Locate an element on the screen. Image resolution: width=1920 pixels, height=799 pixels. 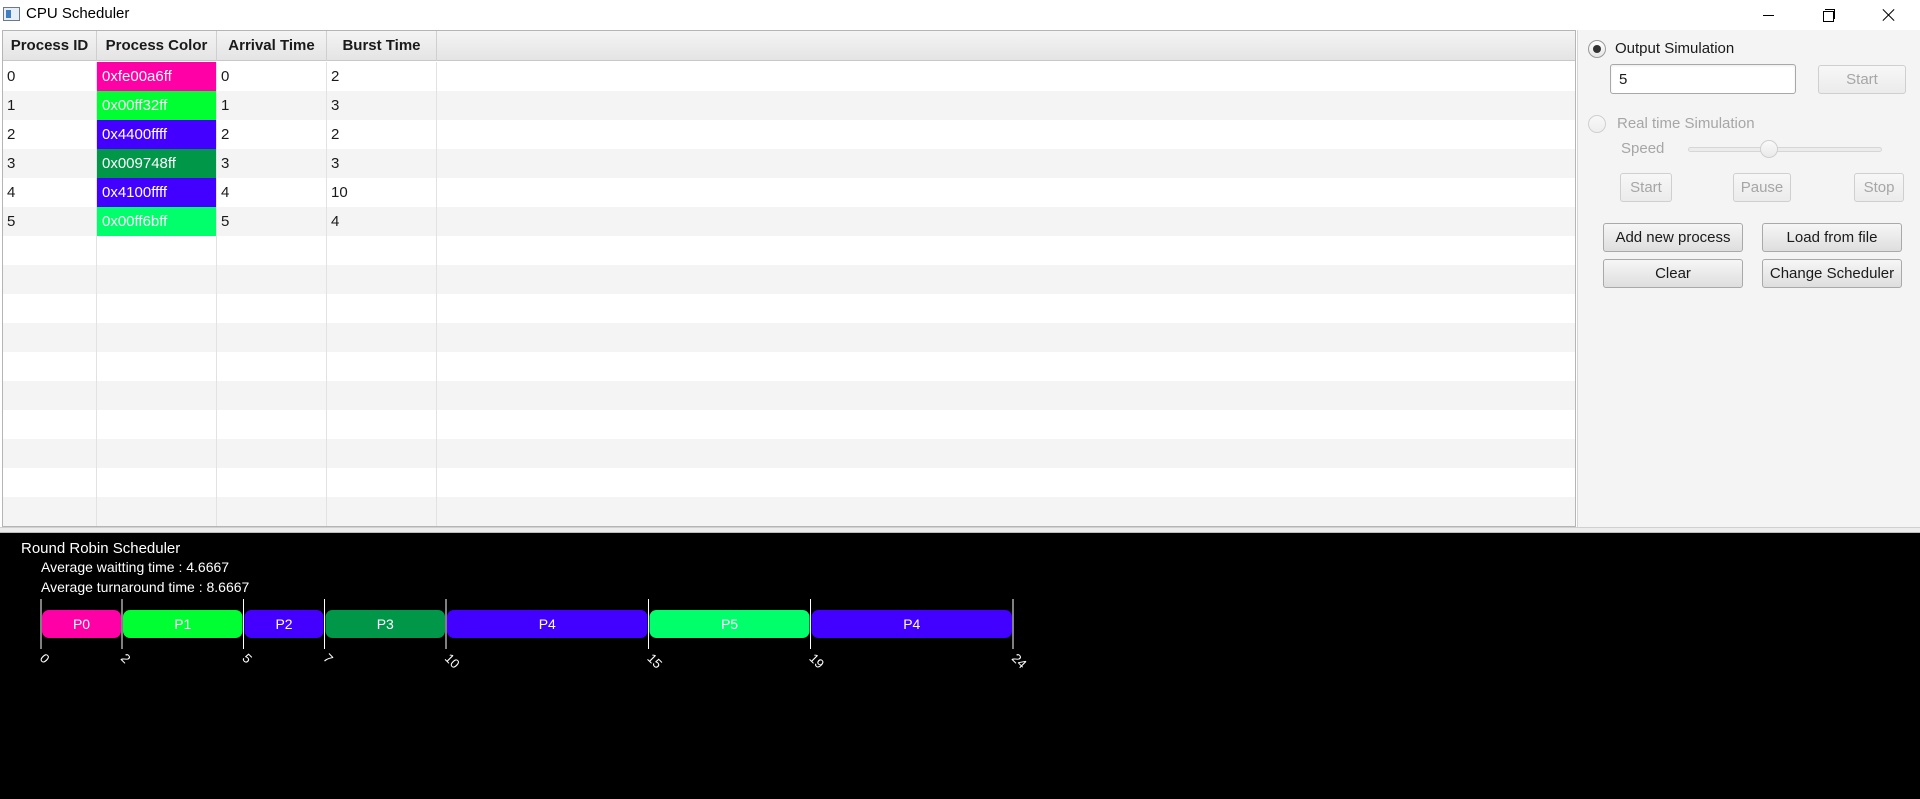
arrival-time-cell: 5 is located at coordinates (272, 221).